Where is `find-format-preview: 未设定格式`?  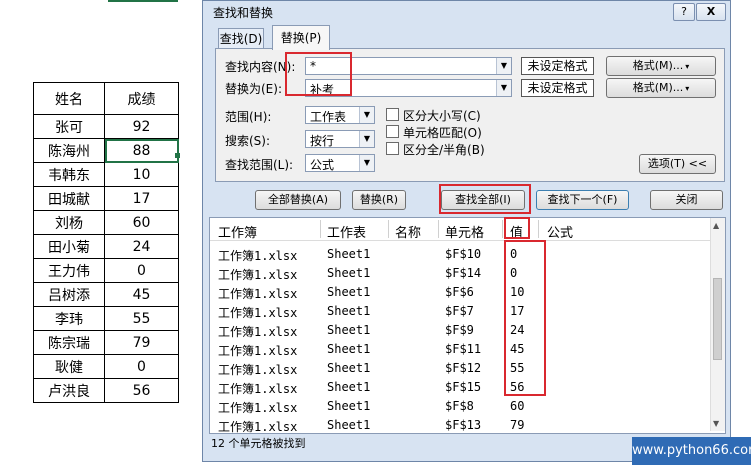 find-format-preview: 未设定格式 is located at coordinates (557, 66).